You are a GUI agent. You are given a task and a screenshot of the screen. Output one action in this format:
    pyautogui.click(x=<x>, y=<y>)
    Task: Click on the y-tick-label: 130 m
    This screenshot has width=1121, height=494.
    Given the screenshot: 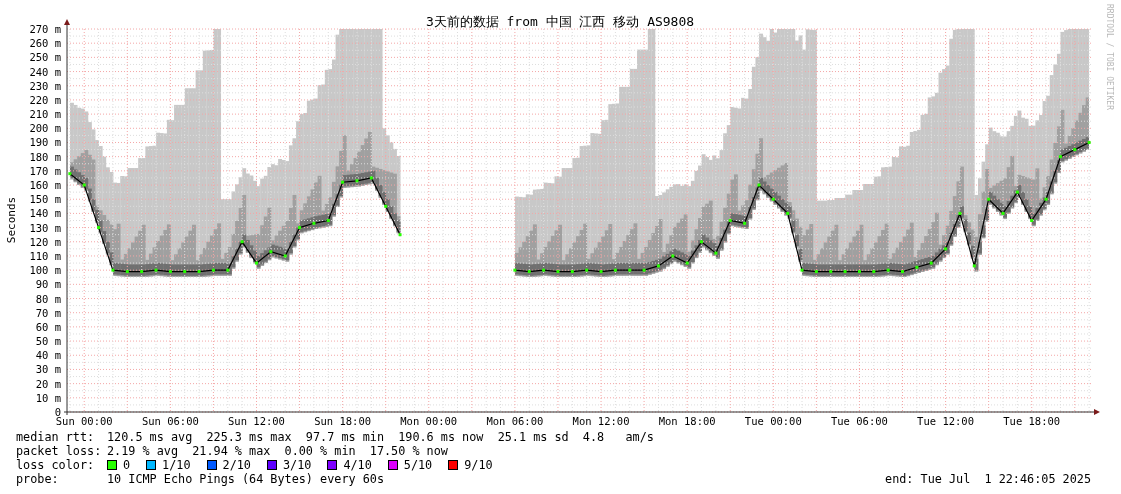 What is the action you would take?
    pyautogui.click(x=45, y=227)
    